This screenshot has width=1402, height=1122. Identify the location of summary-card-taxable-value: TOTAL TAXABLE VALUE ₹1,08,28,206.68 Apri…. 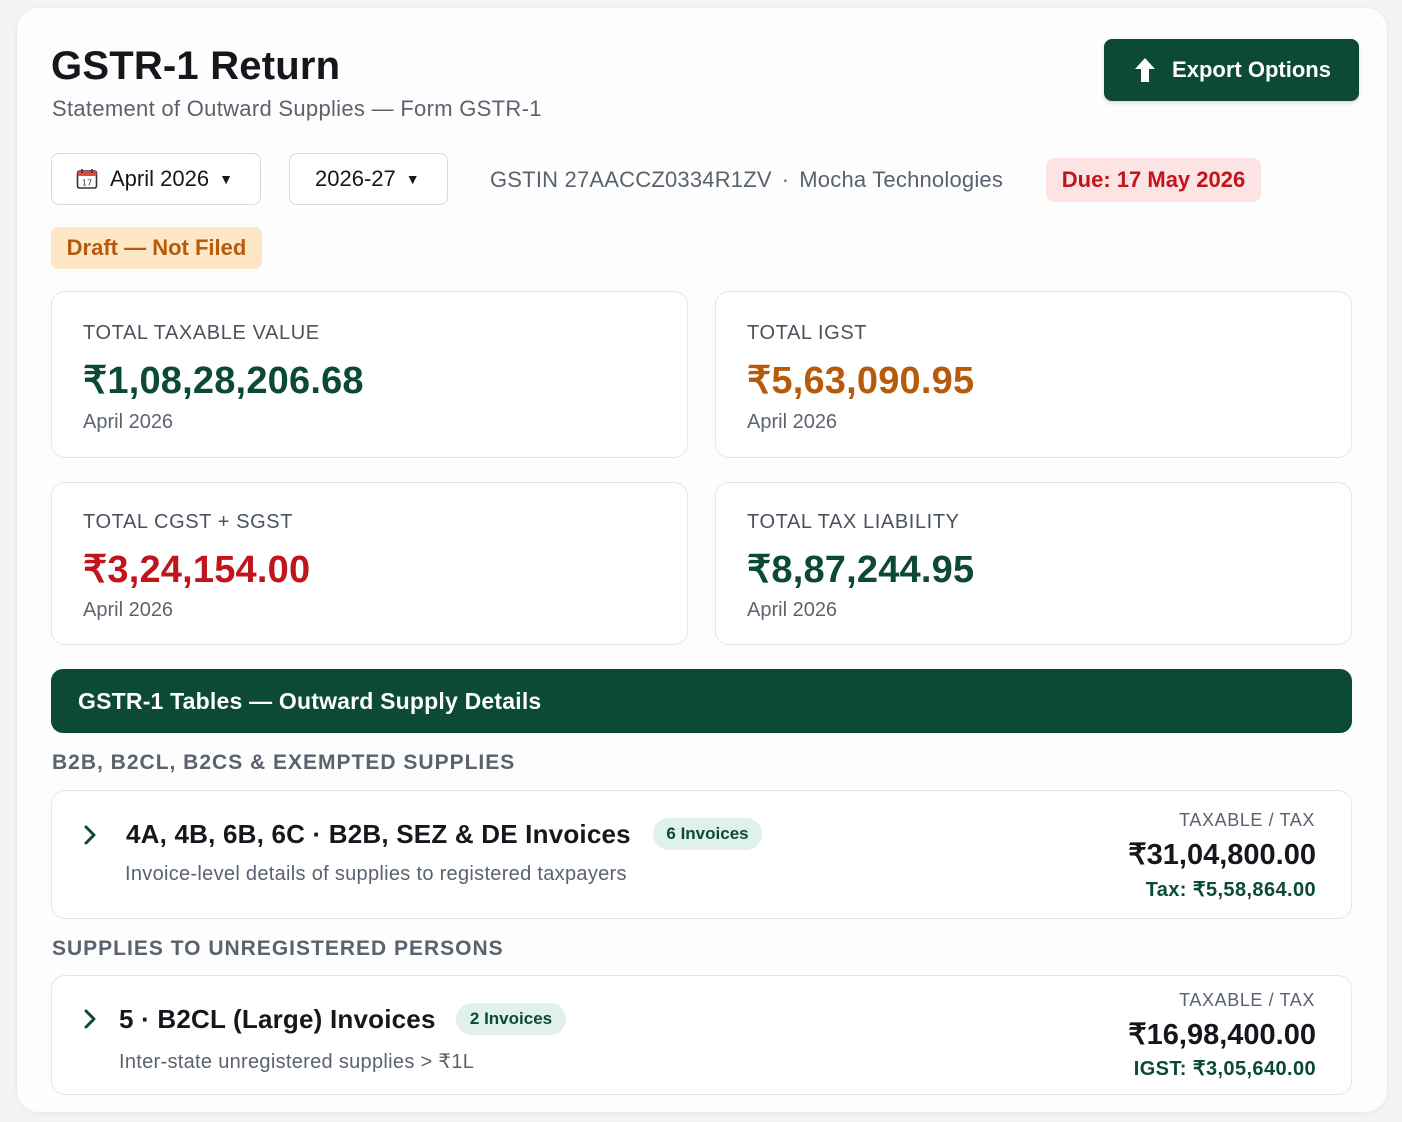
(369, 374).